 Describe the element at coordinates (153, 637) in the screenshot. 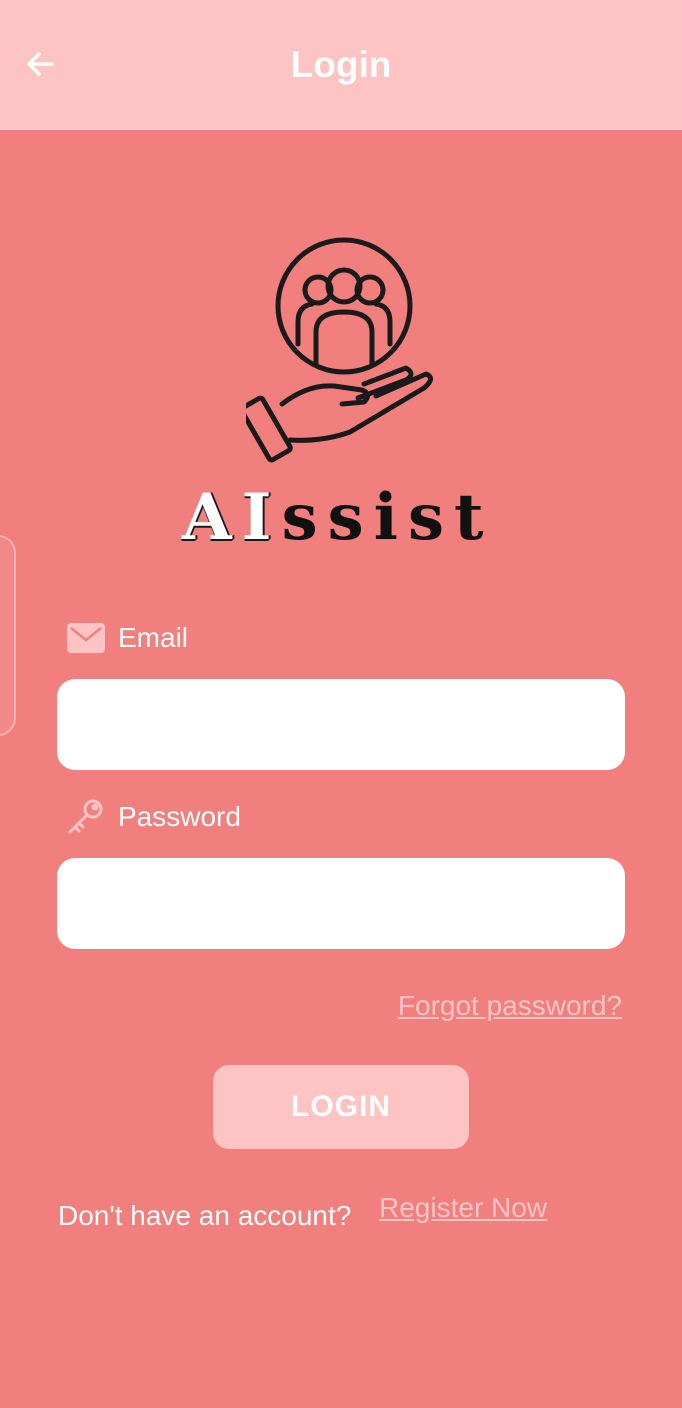

I see `email-label-text: Email` at that location.